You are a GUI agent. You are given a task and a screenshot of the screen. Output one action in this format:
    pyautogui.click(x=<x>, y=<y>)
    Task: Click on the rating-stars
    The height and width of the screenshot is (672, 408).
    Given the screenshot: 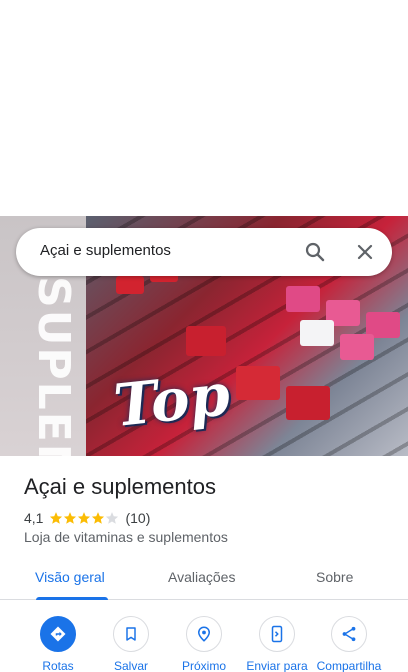 What is the action you would take?
    pyautogui.click(x=84, y=518)
    